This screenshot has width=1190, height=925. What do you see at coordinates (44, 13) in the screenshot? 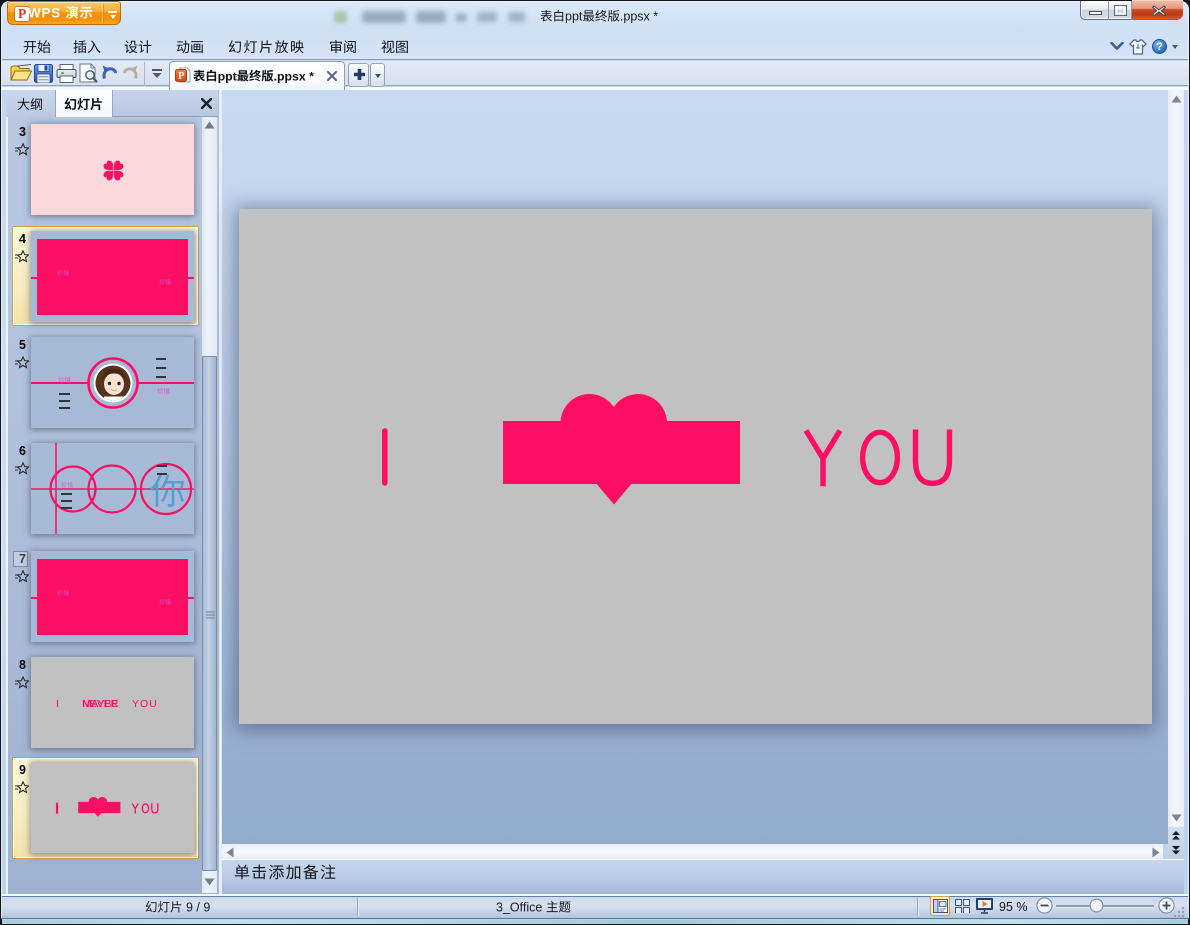
I see `svg-text: WPS` at bounding box center [44, 13].